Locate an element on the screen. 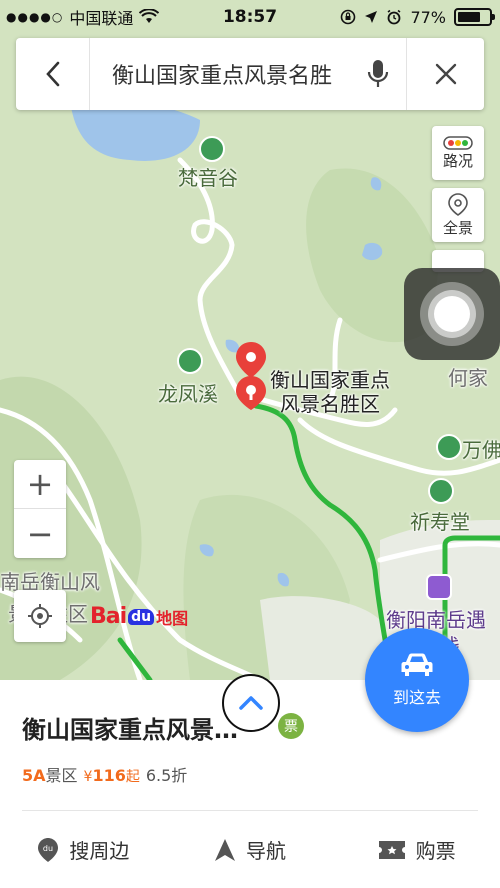 The image size is (500, 888). alarm-icon is located at coordinates (394, 17).